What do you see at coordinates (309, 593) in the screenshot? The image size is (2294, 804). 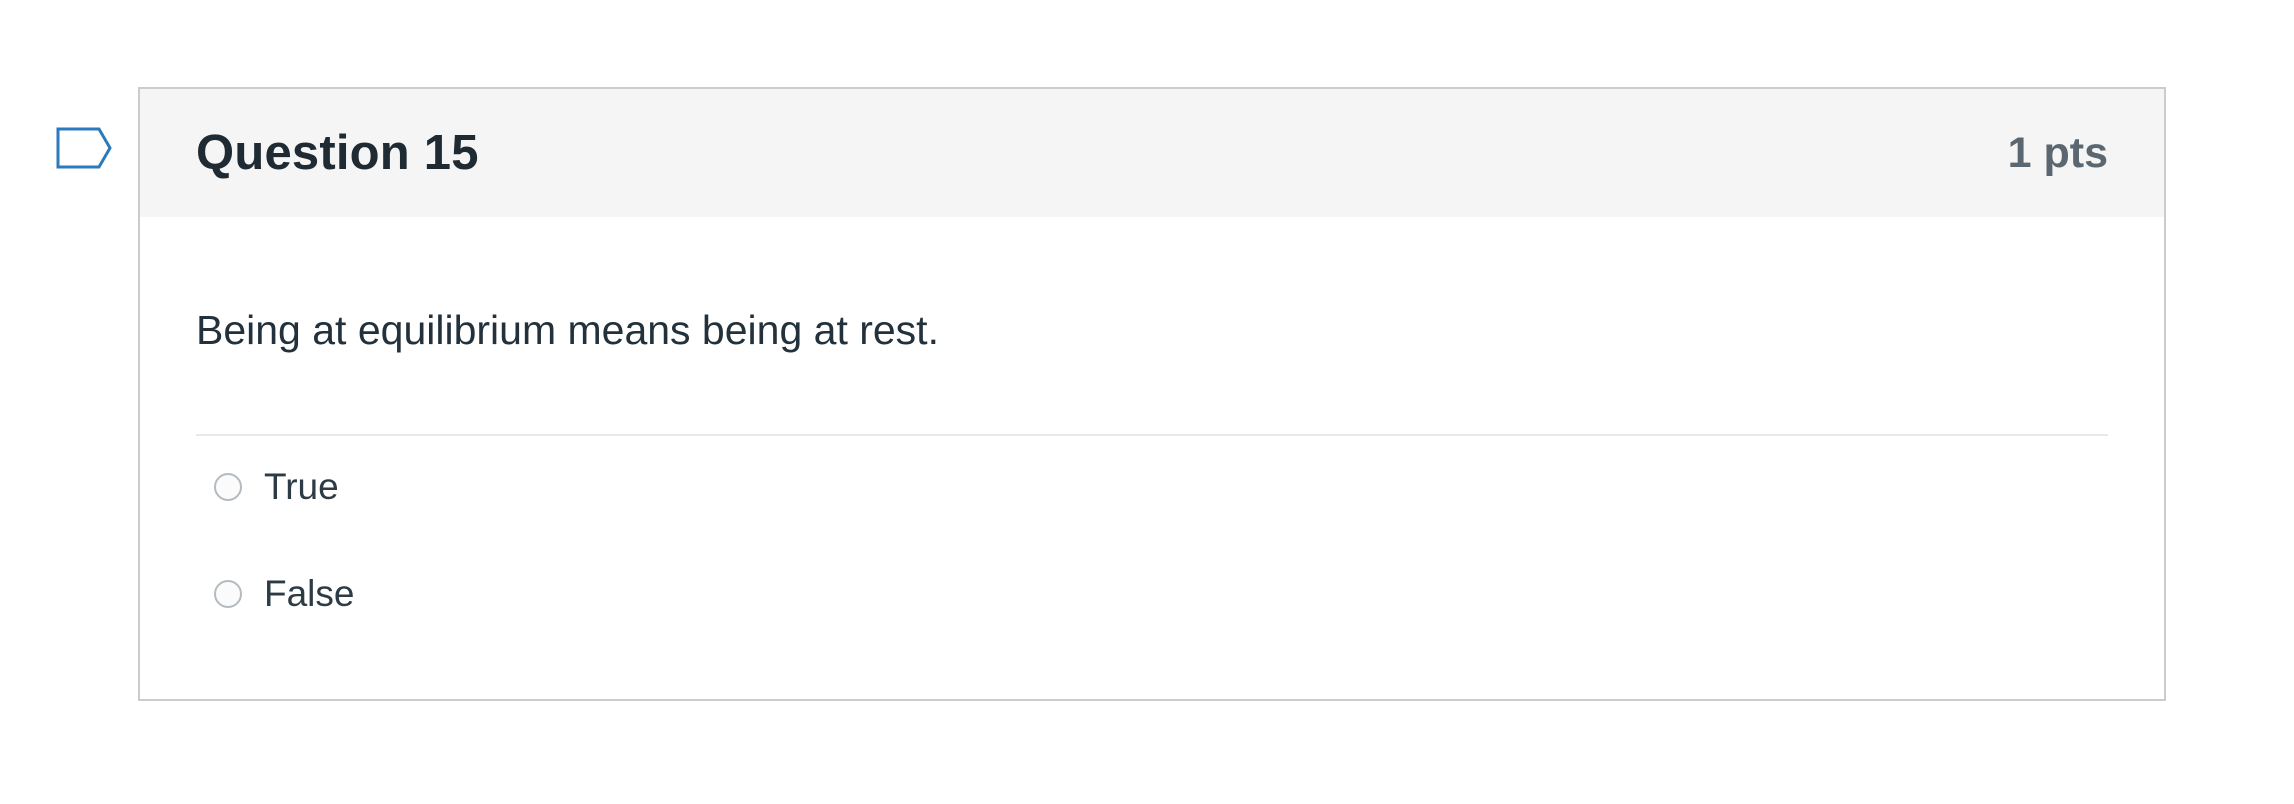 I see `answer-label-false: False` at bounding box center [309, 593].